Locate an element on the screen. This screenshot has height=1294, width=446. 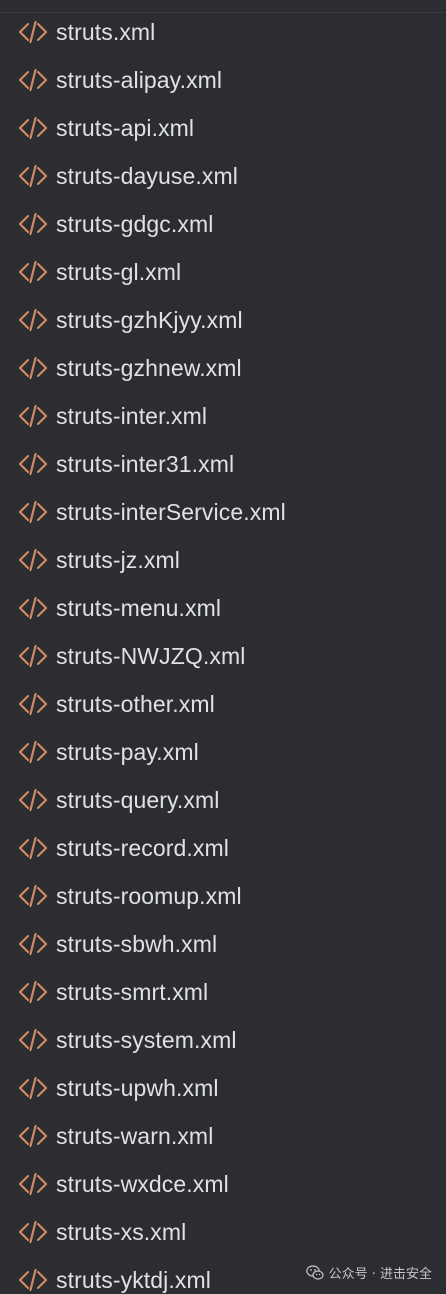
file-item-4: struts-gdgc.xml is located at coordinates (223, 224).